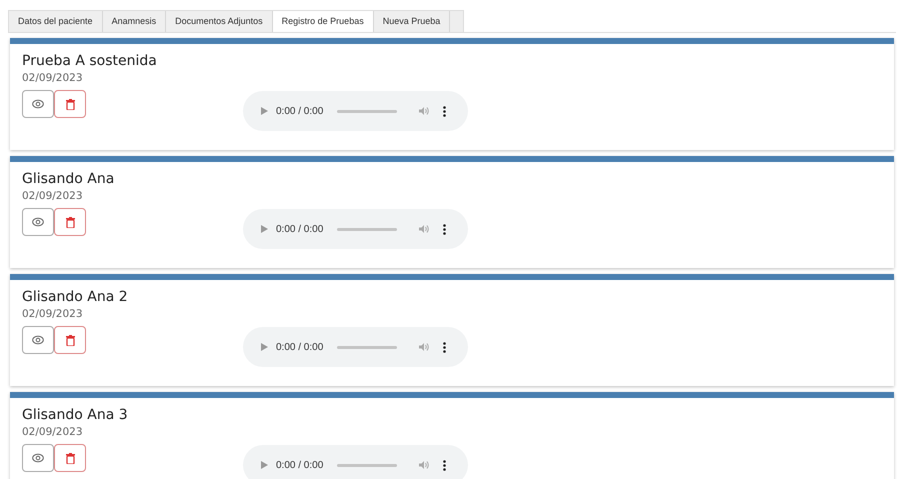  Describe the element at coordinates (75, 297) in the screenshot. I see `test-title: Glisando Ana 2` at that location.